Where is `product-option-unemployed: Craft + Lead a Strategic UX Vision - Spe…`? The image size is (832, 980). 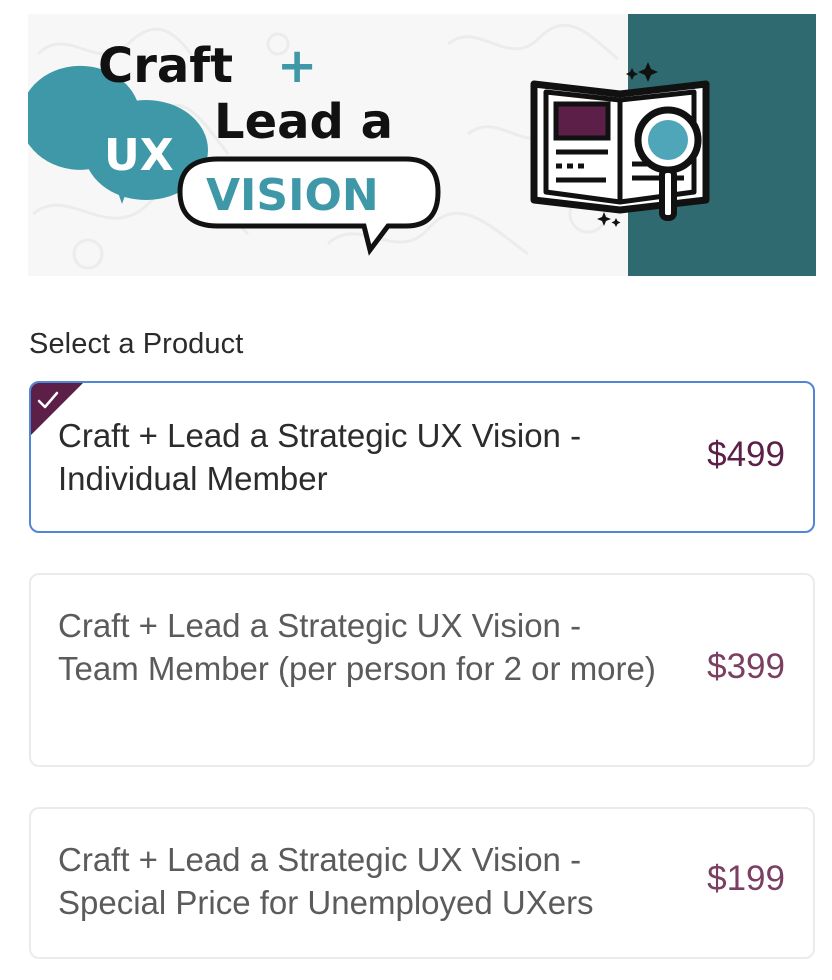 product-option-unemployed: Craft + Lead a Strategic UX Vision - Spe… is located at coordinates (422, 883).